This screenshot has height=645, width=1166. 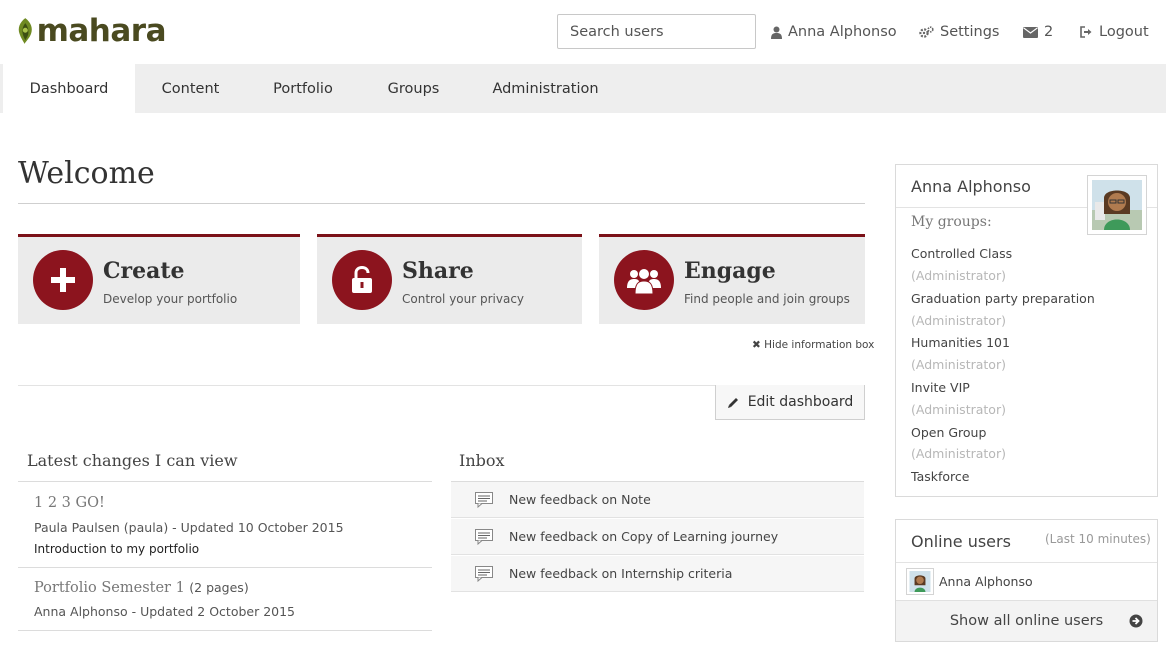 I want to click on latest-change-meta-2: Anna Alphonso - Updated 2 October 2015, so click(x=165, y=611).